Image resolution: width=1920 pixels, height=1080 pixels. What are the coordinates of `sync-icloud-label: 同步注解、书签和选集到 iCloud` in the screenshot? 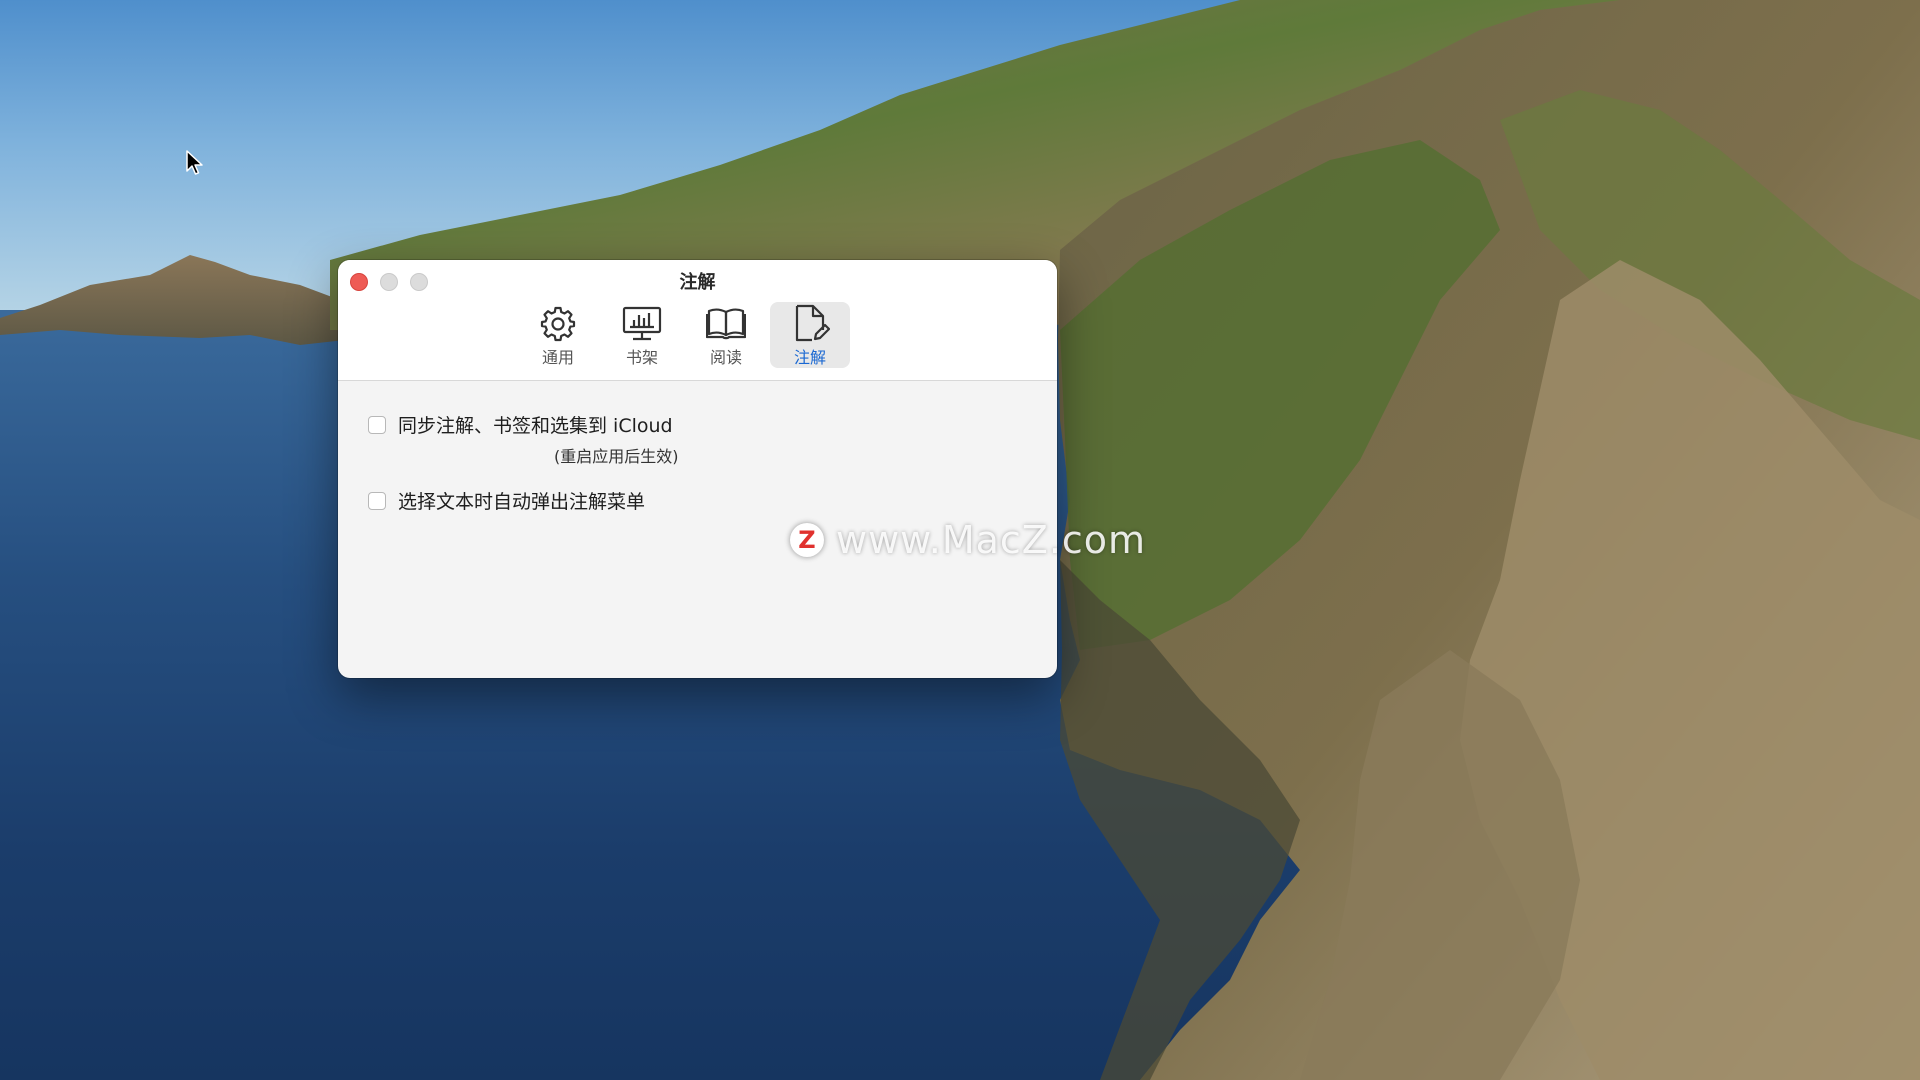 It's located at (535, 426).